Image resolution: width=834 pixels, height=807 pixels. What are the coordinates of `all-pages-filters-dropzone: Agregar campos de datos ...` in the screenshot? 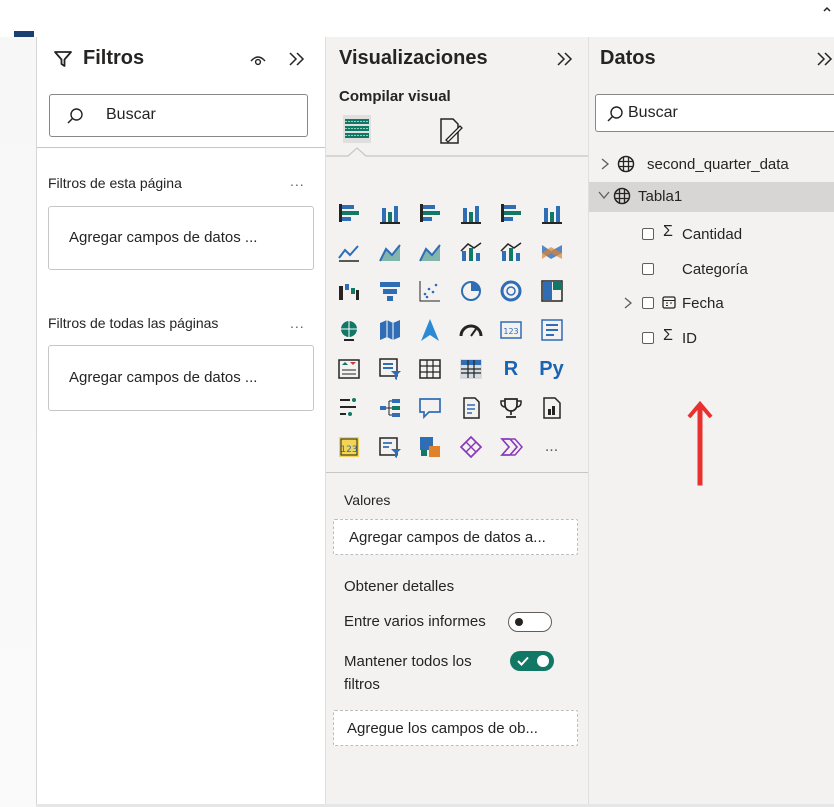 It's located at (181, 378).